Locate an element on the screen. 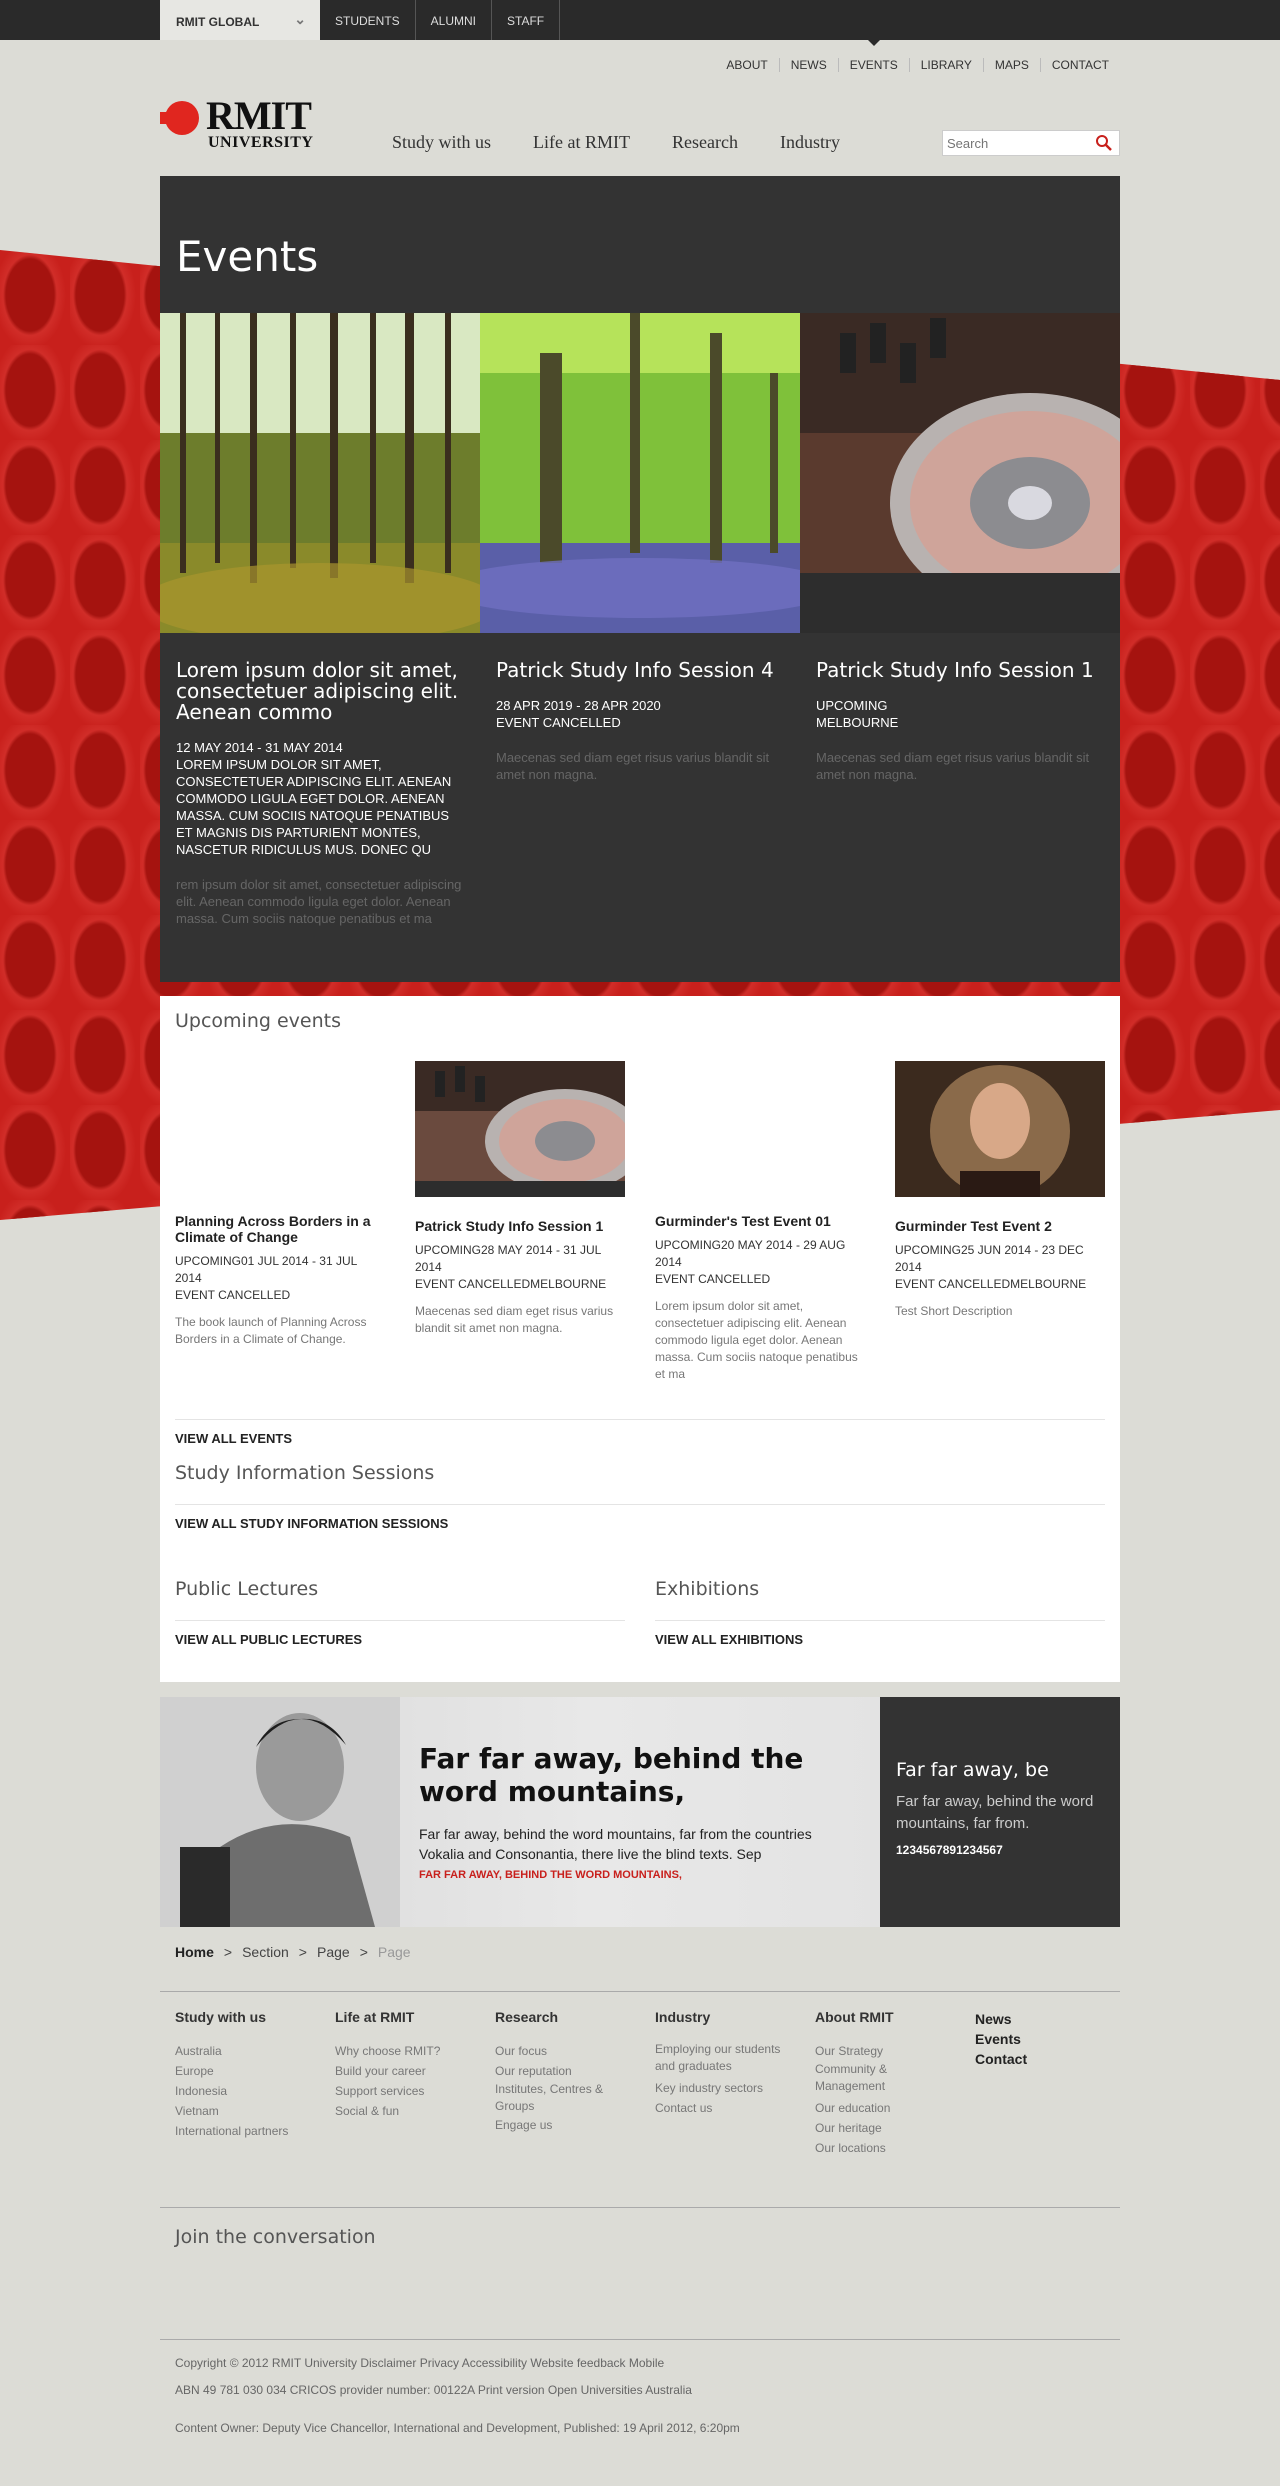 The image size is (1280, 2486). footer-link: Our heritage is located at coordinates (870, 2128).